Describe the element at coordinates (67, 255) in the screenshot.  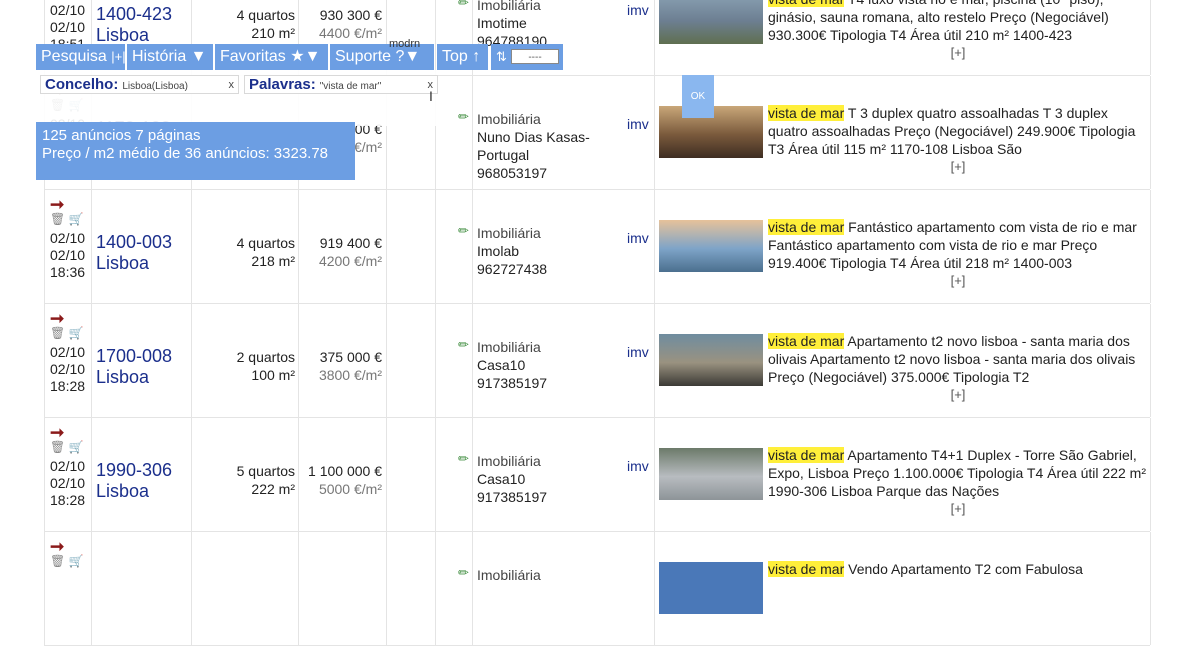
I see `listing-dates: 02/10 02/10 18:36` at that location.